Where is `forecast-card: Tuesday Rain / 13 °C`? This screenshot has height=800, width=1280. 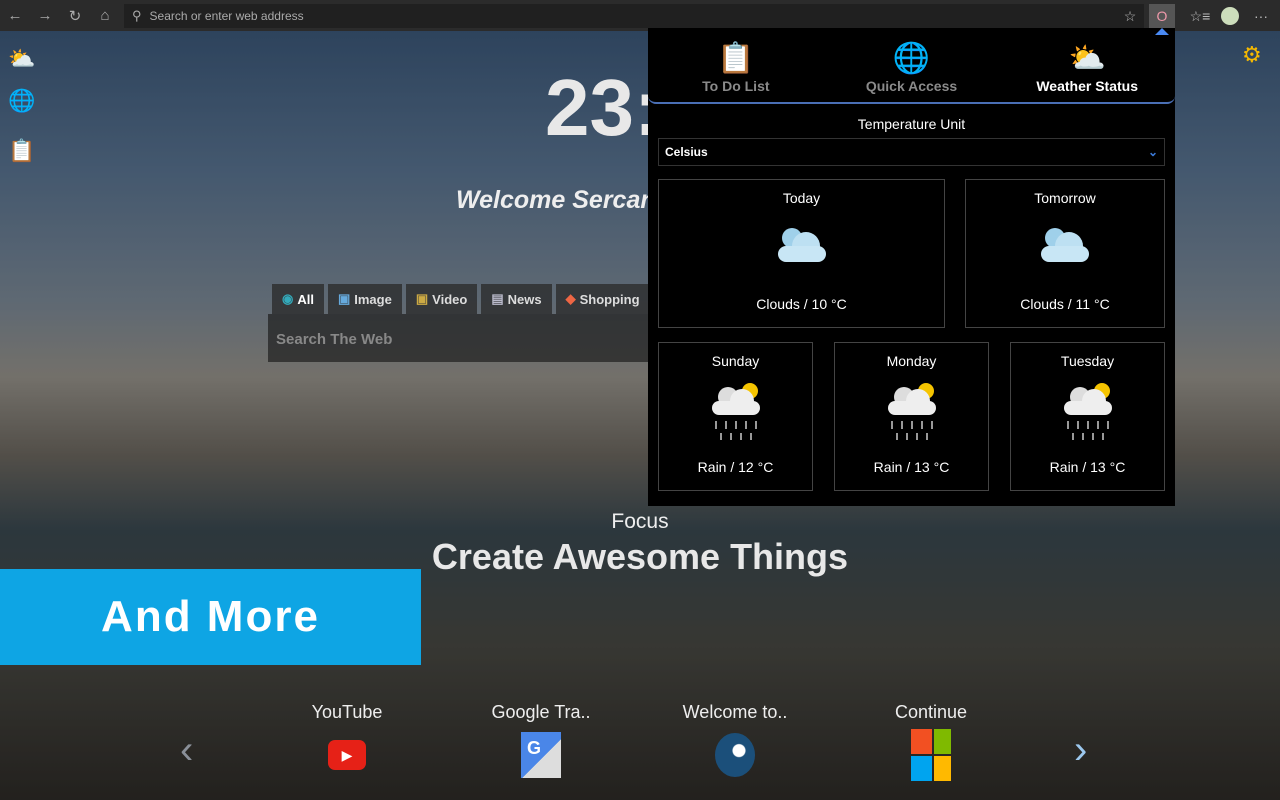
forecast-card: Tuesday Rain / 13 °C is located at coordinates (1087, 416).